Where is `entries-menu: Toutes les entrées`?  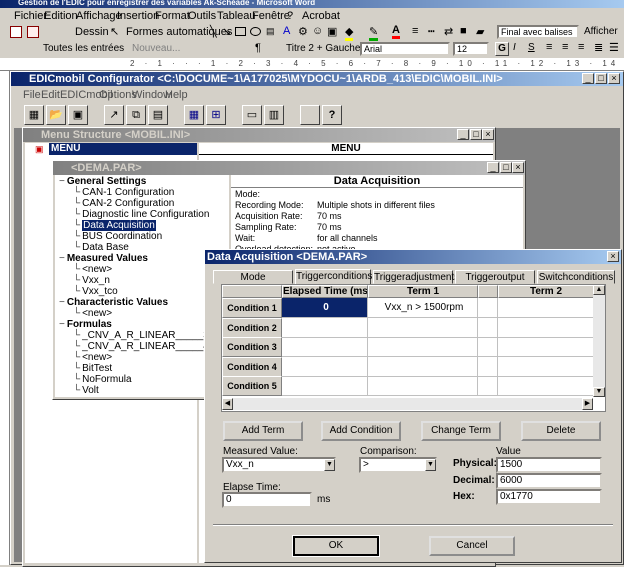
entries-menu: Toutes les entrées is located at coordinates (83, 48).